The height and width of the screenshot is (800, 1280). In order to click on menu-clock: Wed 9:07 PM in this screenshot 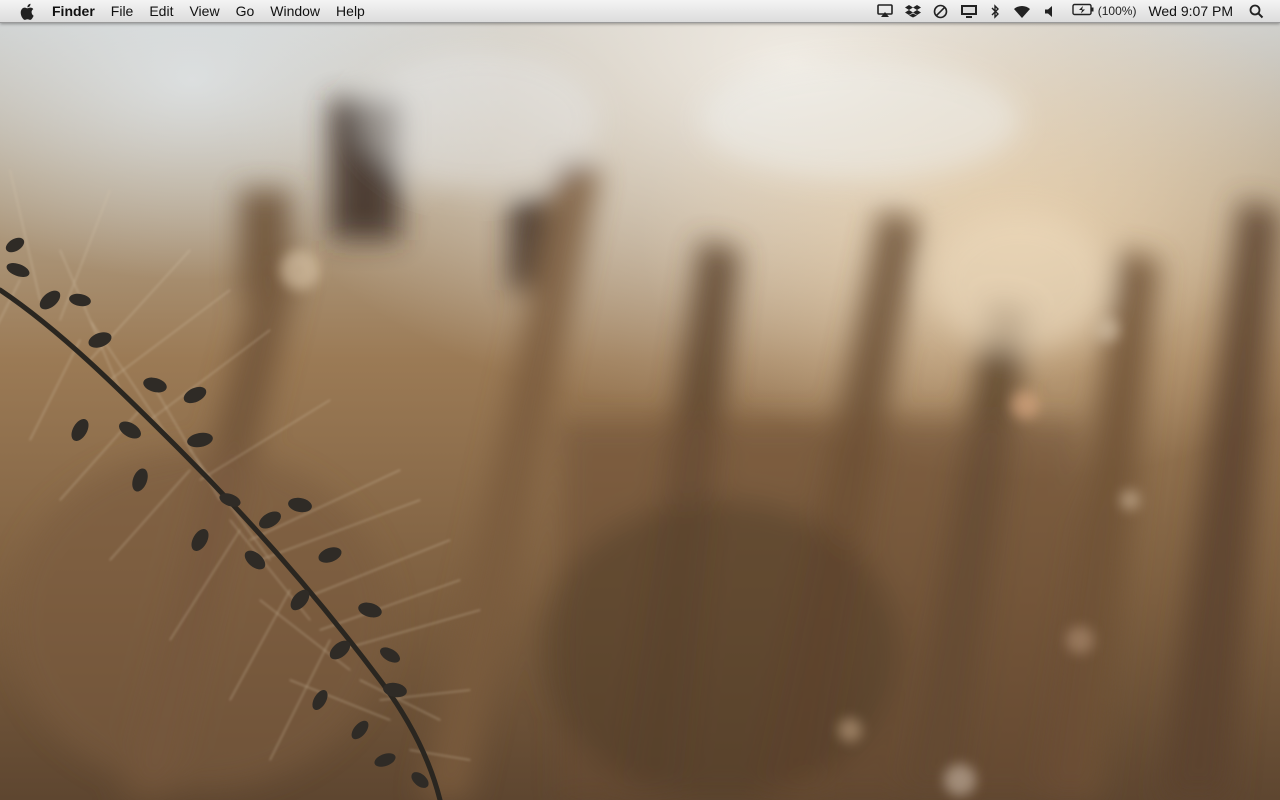, I will do `click(1190, 11)`.